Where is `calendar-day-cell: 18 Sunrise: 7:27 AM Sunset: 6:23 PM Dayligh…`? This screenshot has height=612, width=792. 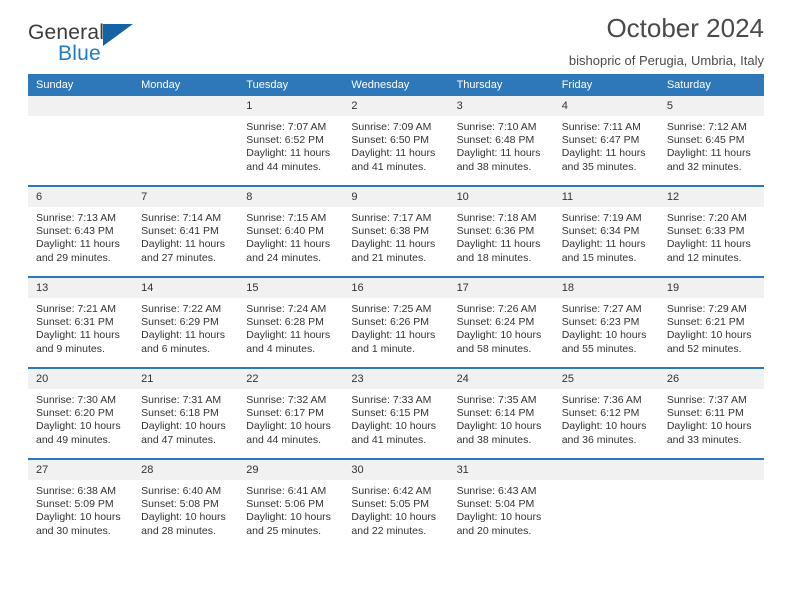
calendar-day-cell: 18 Sunrise: 7:27 AM Sunset: 6:23 PM Dayligh… is located at coordinates (606, 322).